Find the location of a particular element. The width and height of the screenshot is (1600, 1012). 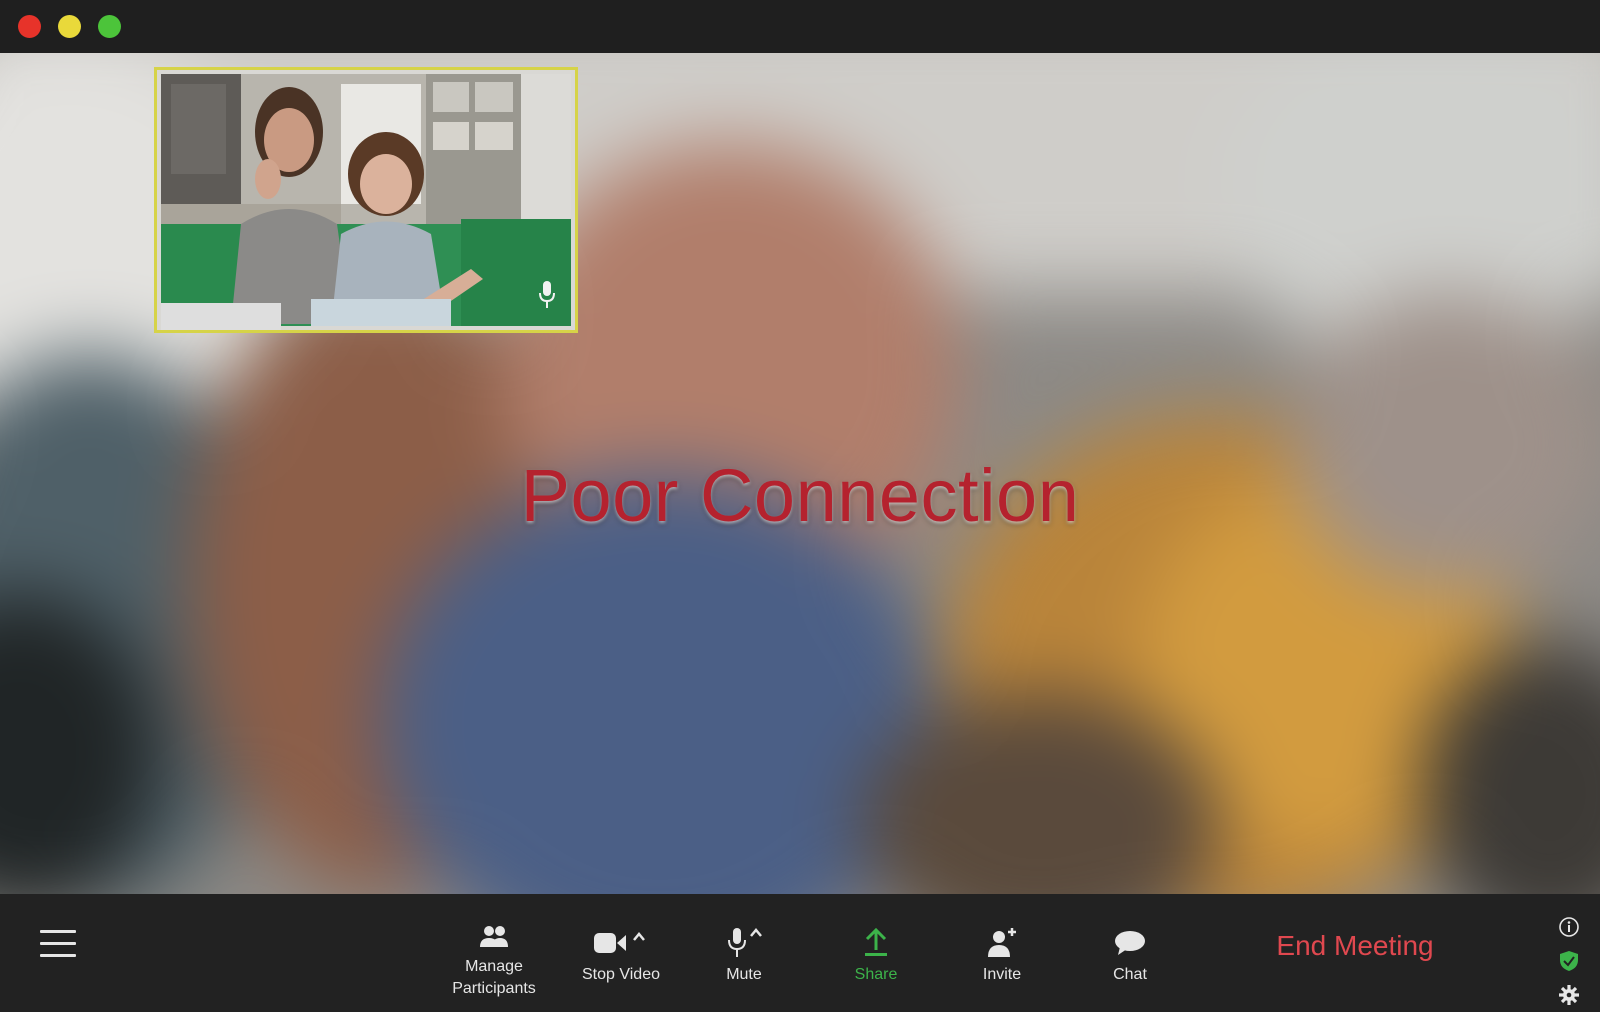

status-icons is located at coordinates (1569, 961).